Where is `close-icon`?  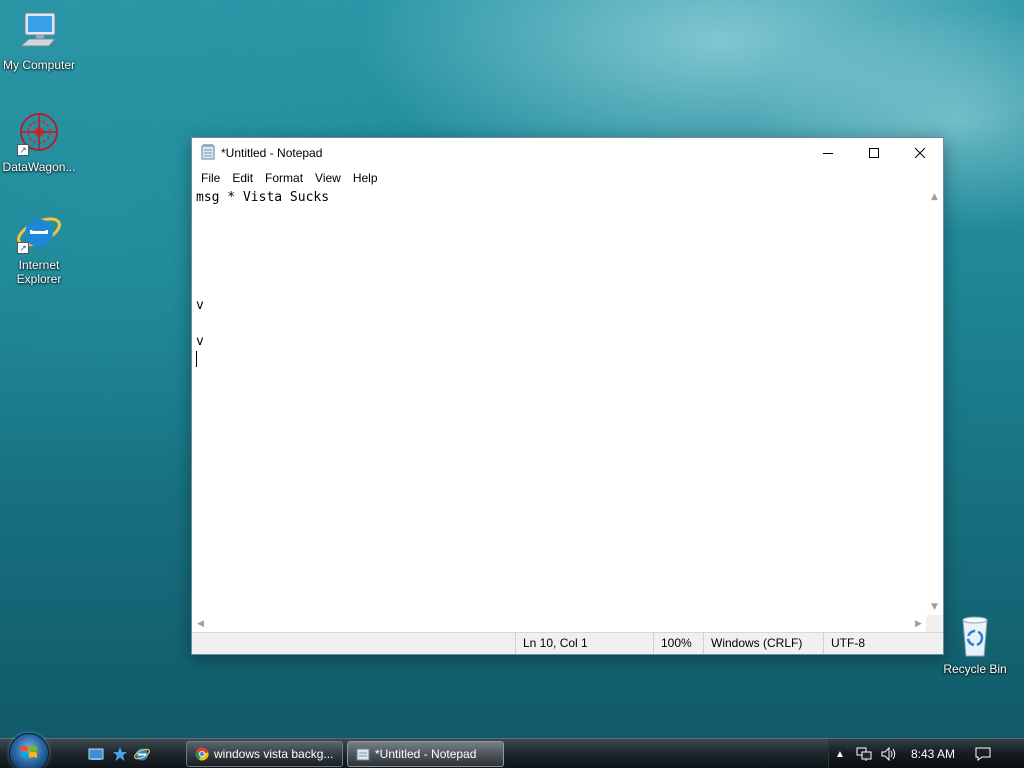 close-icon is located at coordinates (920, 153).